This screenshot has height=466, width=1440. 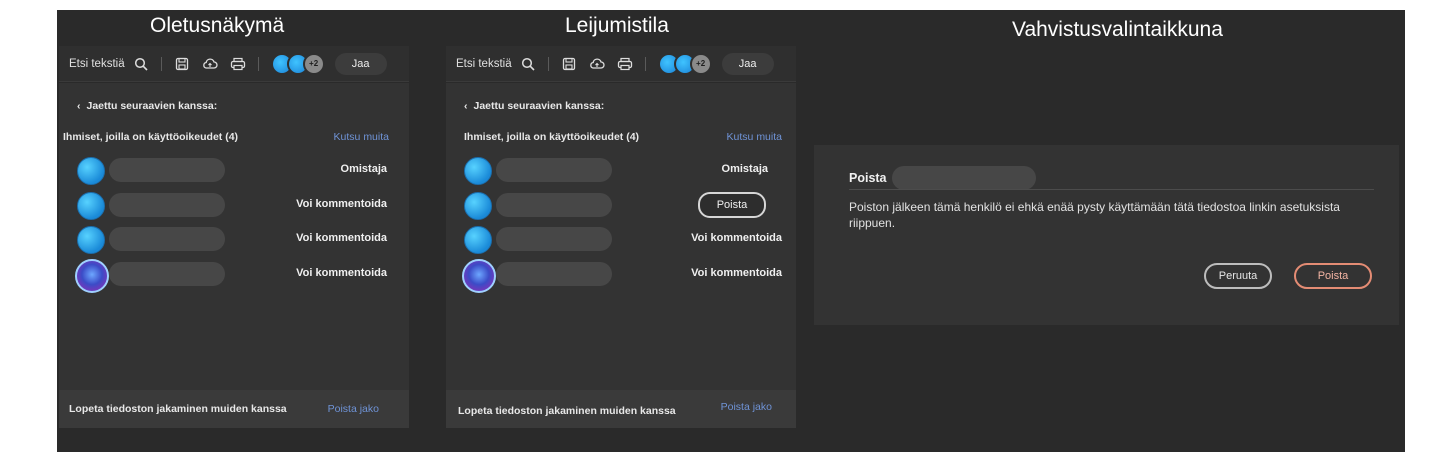 What do you see at coordinates (217, 25) in the screenshot?
I see `heading-default-view: Oletusnäkymä` at bounding box center [217, 25].